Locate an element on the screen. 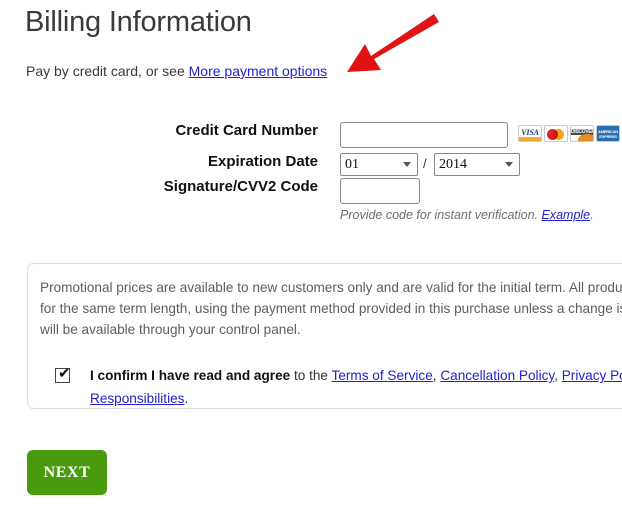 The image size is (622, 512). page-title: Billing Information is located at coordinates (138, 22).